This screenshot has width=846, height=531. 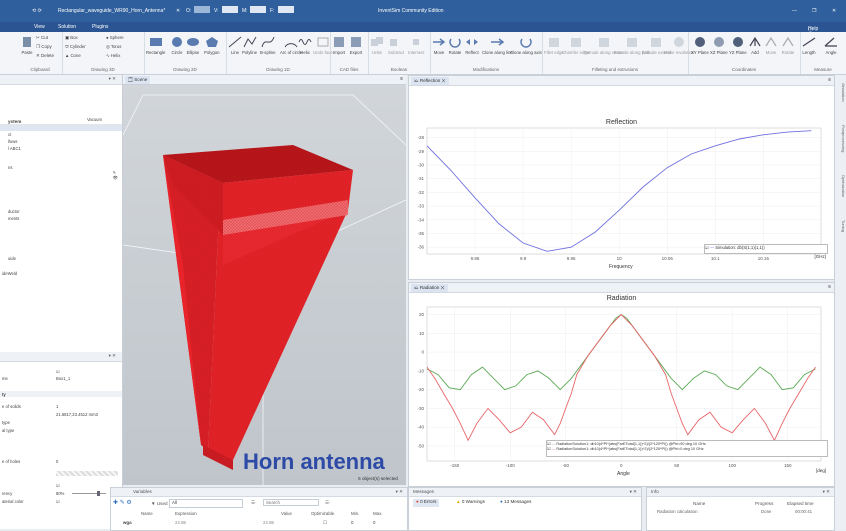 I want to click on col-header: Optimizable, so click(x=322, y=513).